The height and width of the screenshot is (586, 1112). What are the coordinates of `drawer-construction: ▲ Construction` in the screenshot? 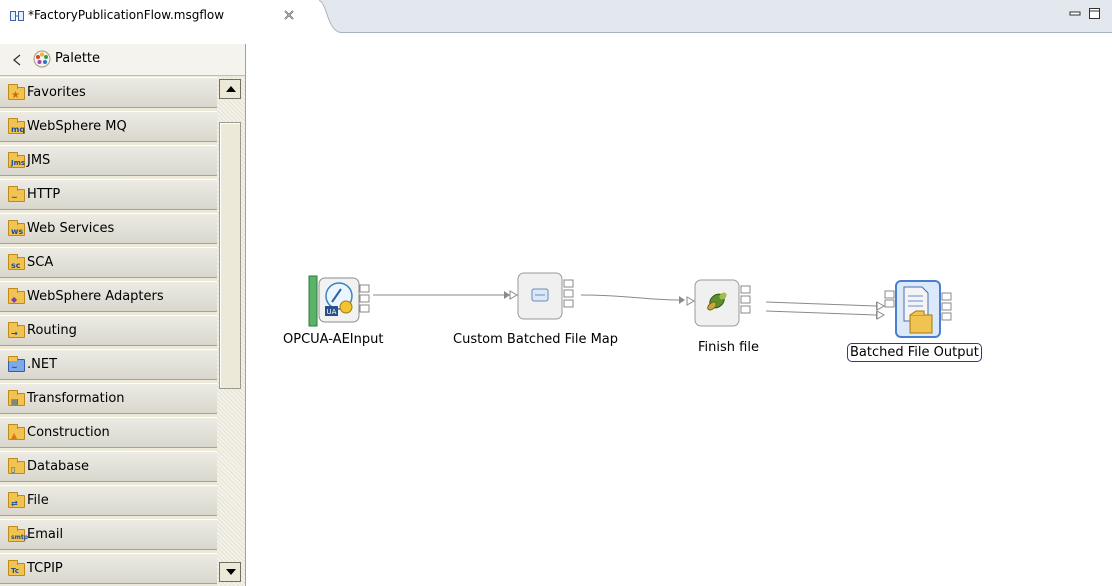 It's located at (108, 432).